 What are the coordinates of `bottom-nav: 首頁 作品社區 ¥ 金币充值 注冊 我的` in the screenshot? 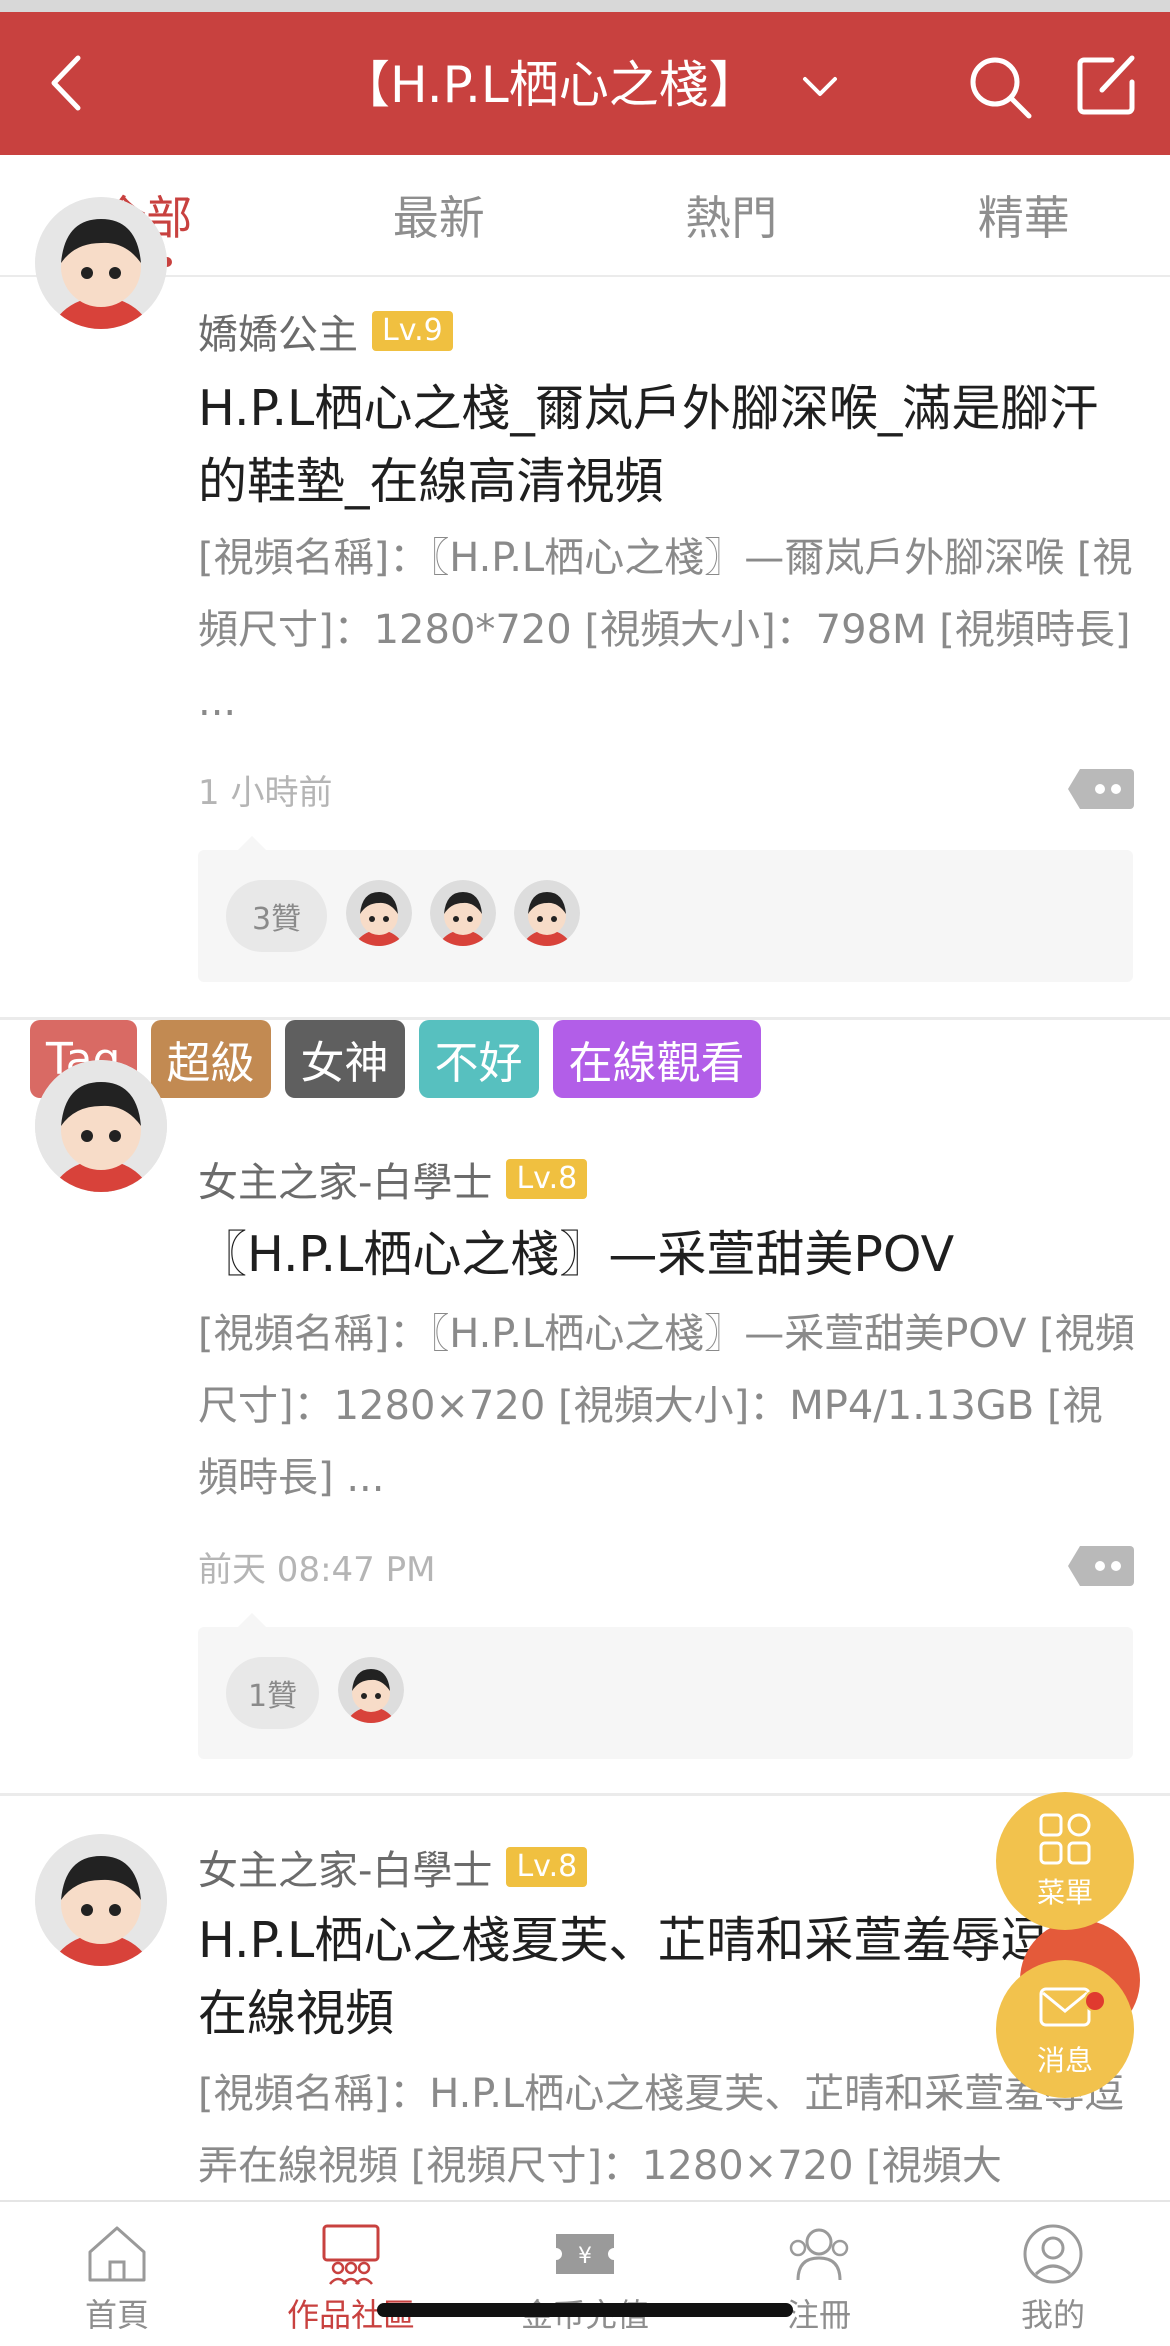 It's located at (585, 2273).